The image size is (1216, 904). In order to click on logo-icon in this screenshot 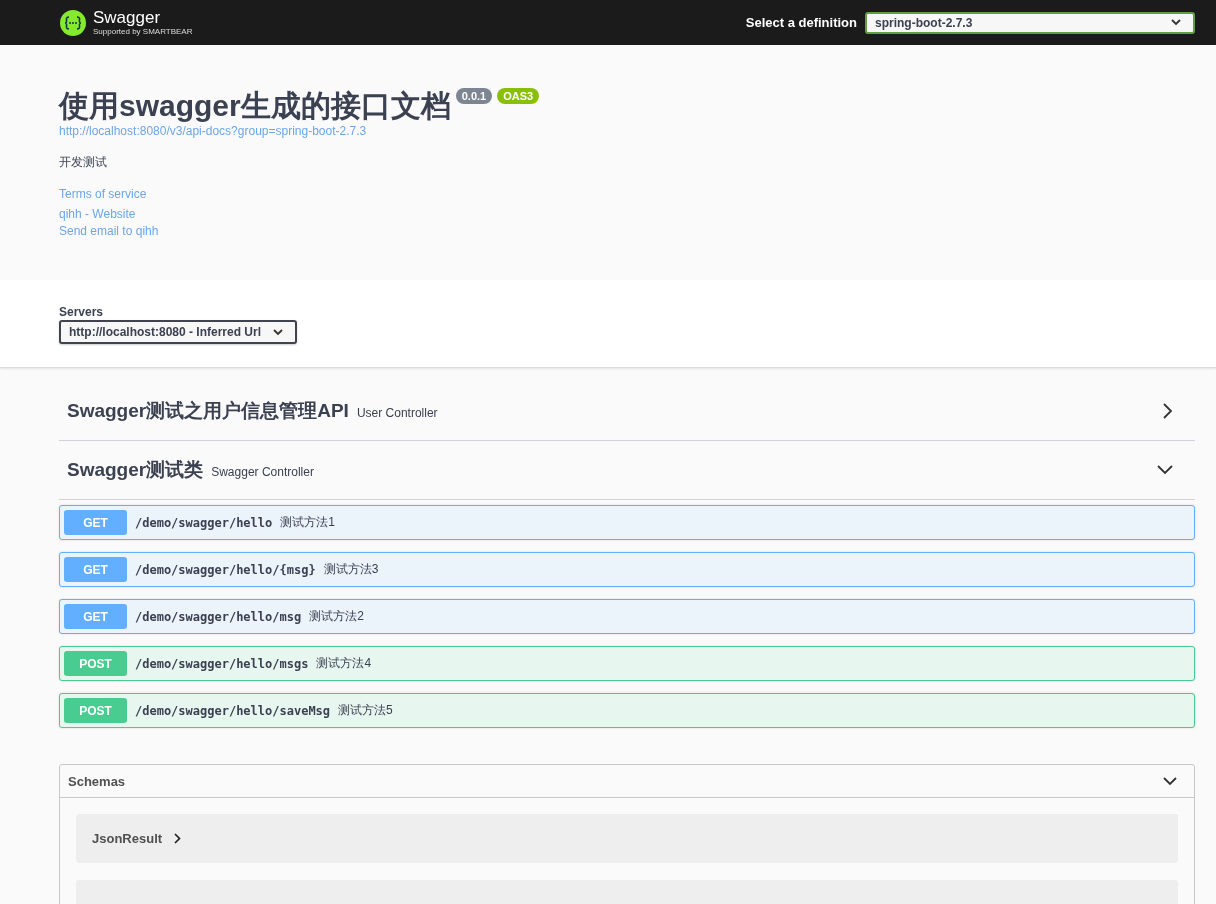, I will do `click(73, 22)`.